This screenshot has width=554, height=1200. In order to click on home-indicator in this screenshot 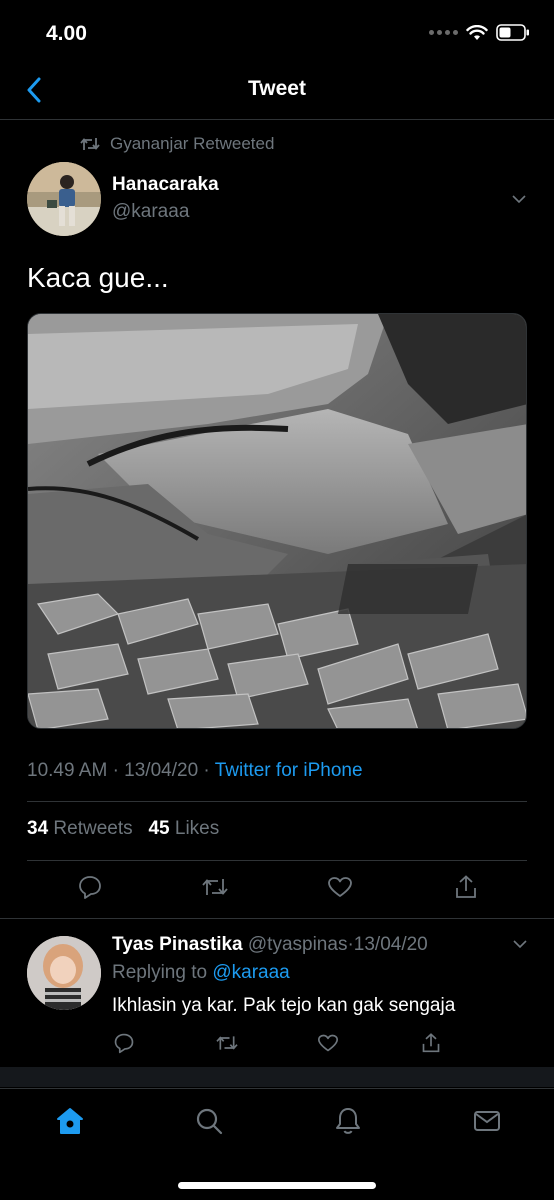, I will do `click(277, 1185)`.